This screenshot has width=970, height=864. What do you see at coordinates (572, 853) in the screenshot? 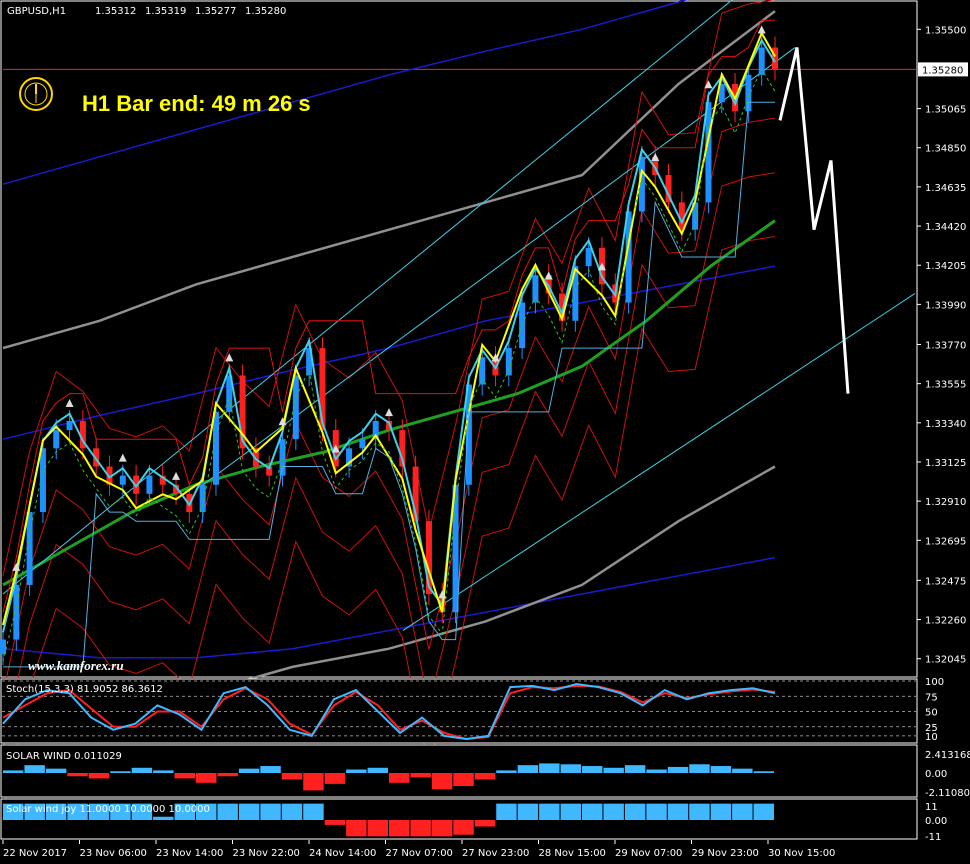
I see `time-tick-label: 28 Nov 15:00` at bounding box center [572, 853].